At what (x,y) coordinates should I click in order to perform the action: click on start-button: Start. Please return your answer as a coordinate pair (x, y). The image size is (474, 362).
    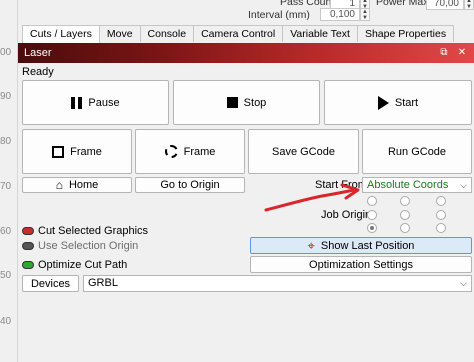
    Looking at the image, I should click on (398, 102).